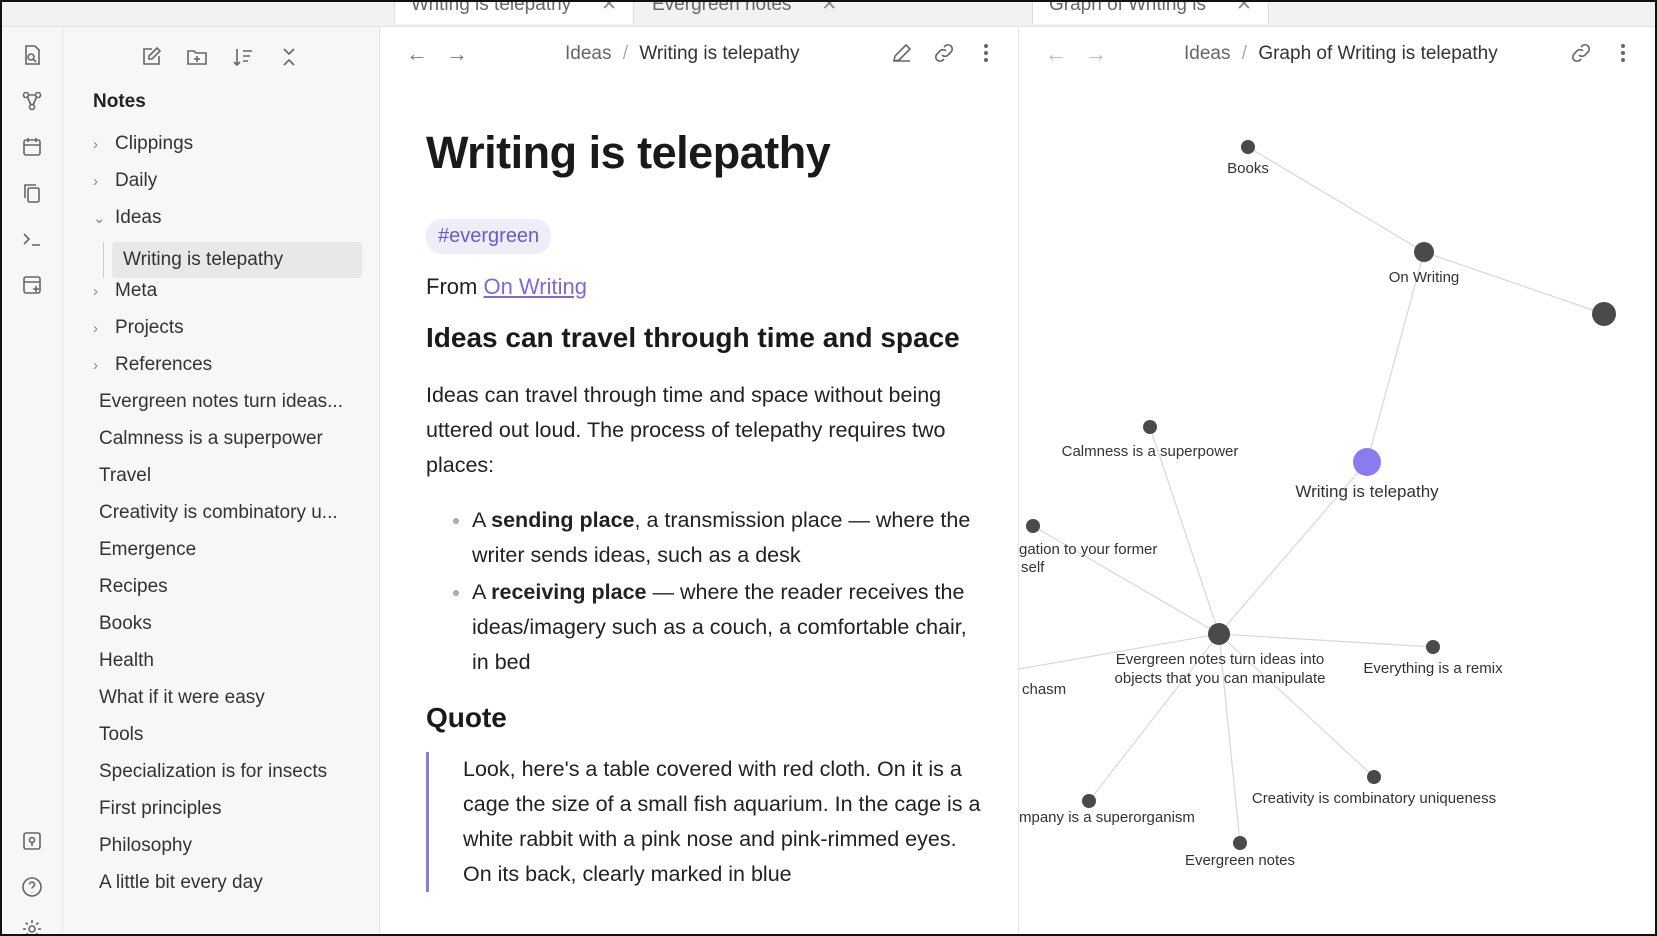 This screenshot has height=936, width=1657. Describe the element at coordinates (1240, 860) in the screenshot. I see `graph-label-evergreen-notes: Evergreen notes` at that location.